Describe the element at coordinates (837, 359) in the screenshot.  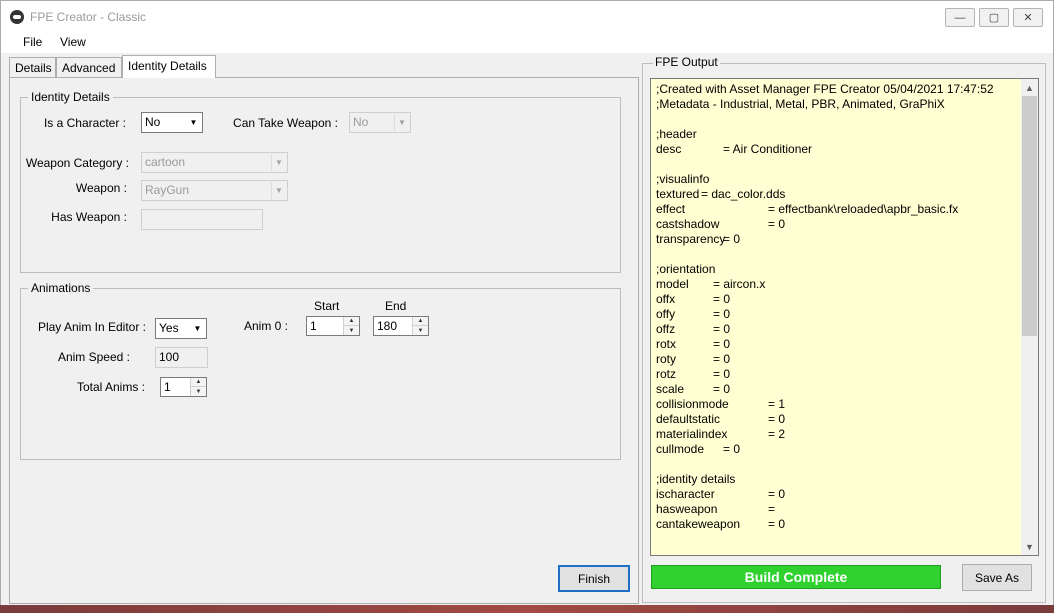
I see `output-line: roty = 0` at that location.